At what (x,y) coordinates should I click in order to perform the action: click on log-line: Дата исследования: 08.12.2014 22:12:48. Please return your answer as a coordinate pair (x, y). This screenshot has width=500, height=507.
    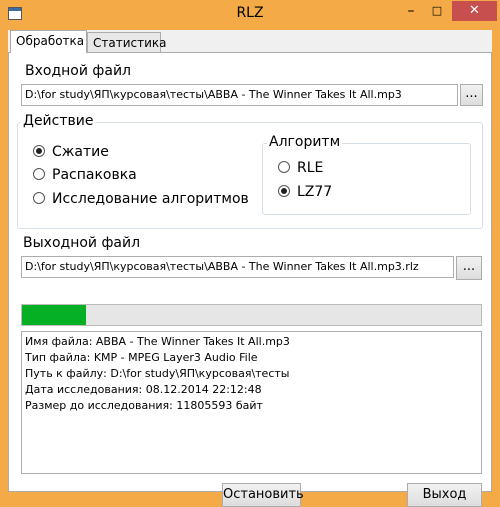
    Looking at the image, I should click on (143, 389).